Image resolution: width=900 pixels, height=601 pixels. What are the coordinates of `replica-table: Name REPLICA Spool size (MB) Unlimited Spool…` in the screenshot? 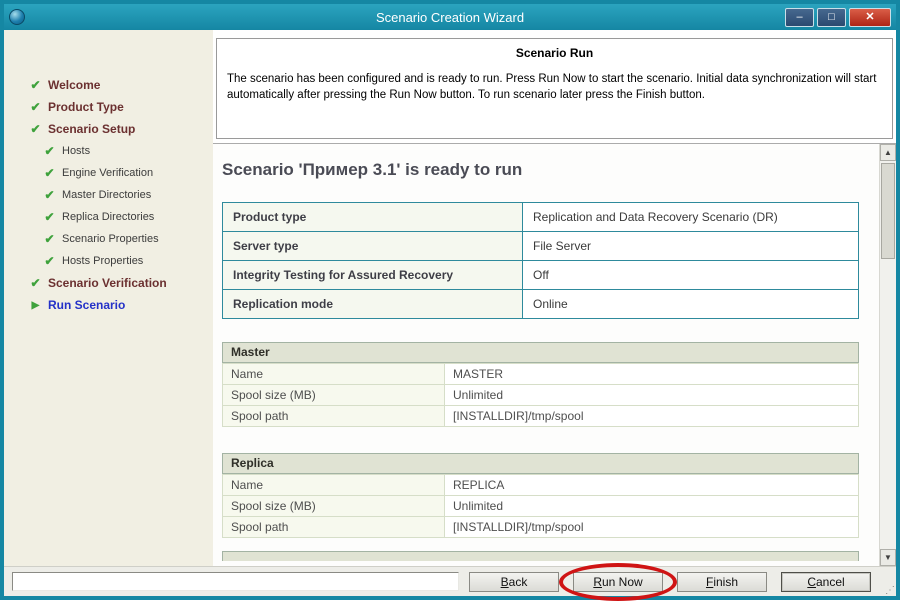 It's located at (540, 506).